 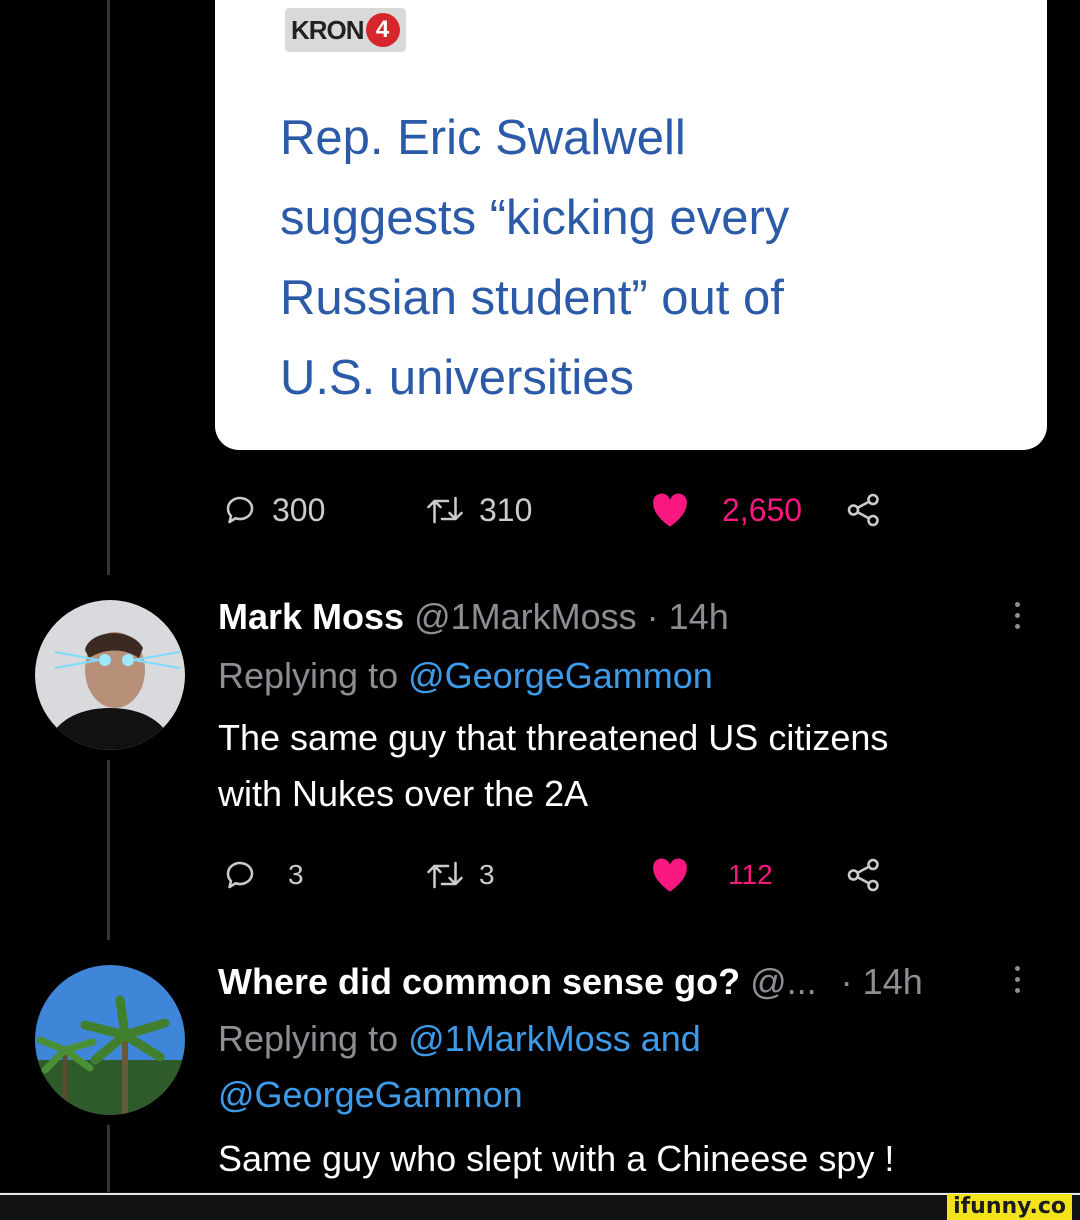 What do you see at coordinates (556, 1158) in the screenshot?
I see `reply2-text: Same guy who slept with a Chineese spy !` at bounding box center [556, 1158].